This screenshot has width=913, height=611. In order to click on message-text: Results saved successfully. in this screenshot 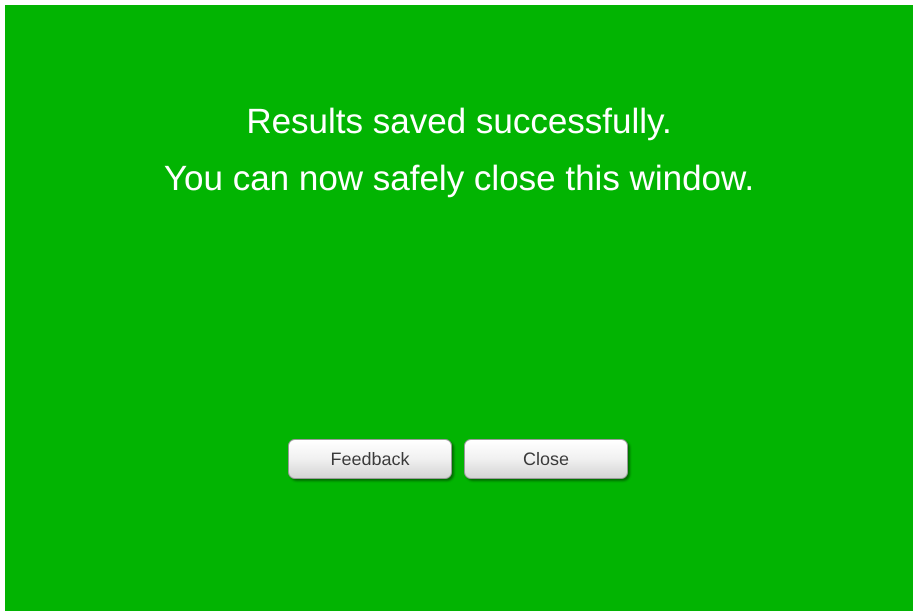, I will do `click(459, 122)`.